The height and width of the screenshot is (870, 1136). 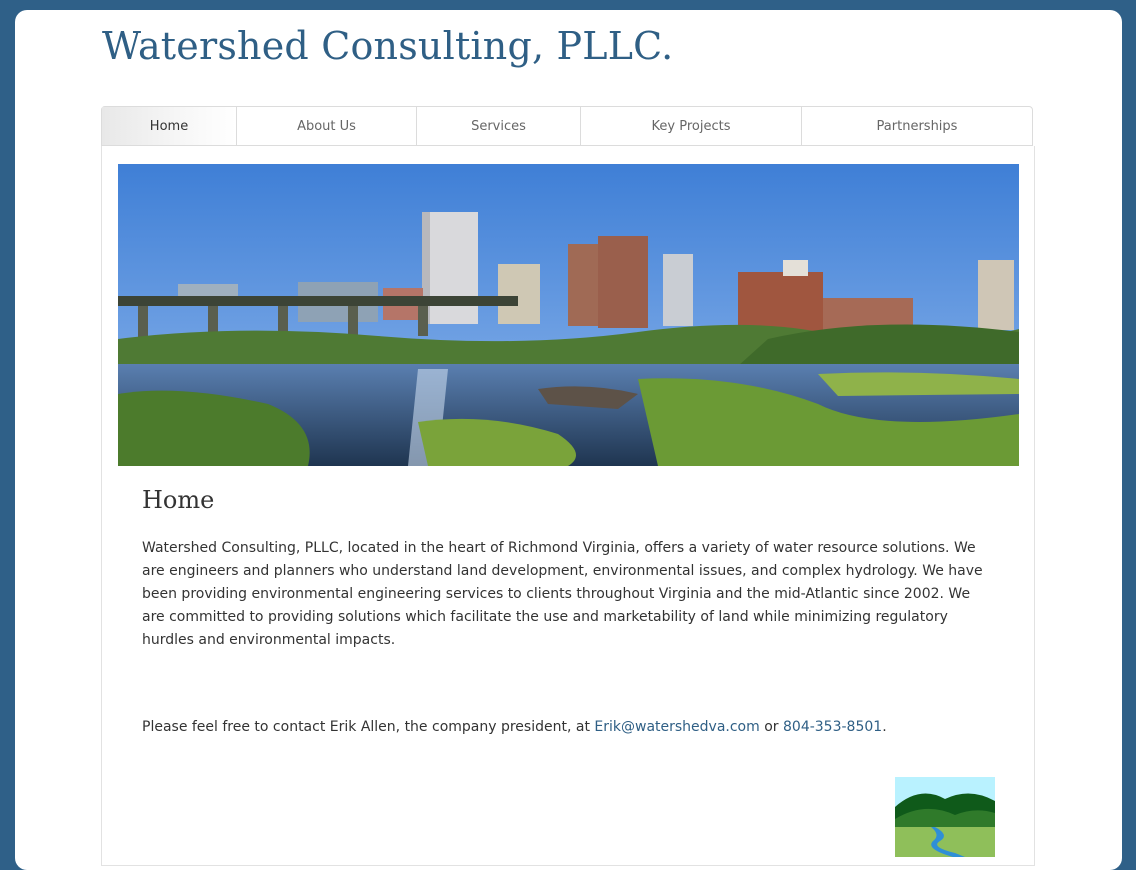 What do you see at coordinates (327, 126) in the screenshot?
I see `nav-tab-about-us: About Us` at bounding box center [327, 126].